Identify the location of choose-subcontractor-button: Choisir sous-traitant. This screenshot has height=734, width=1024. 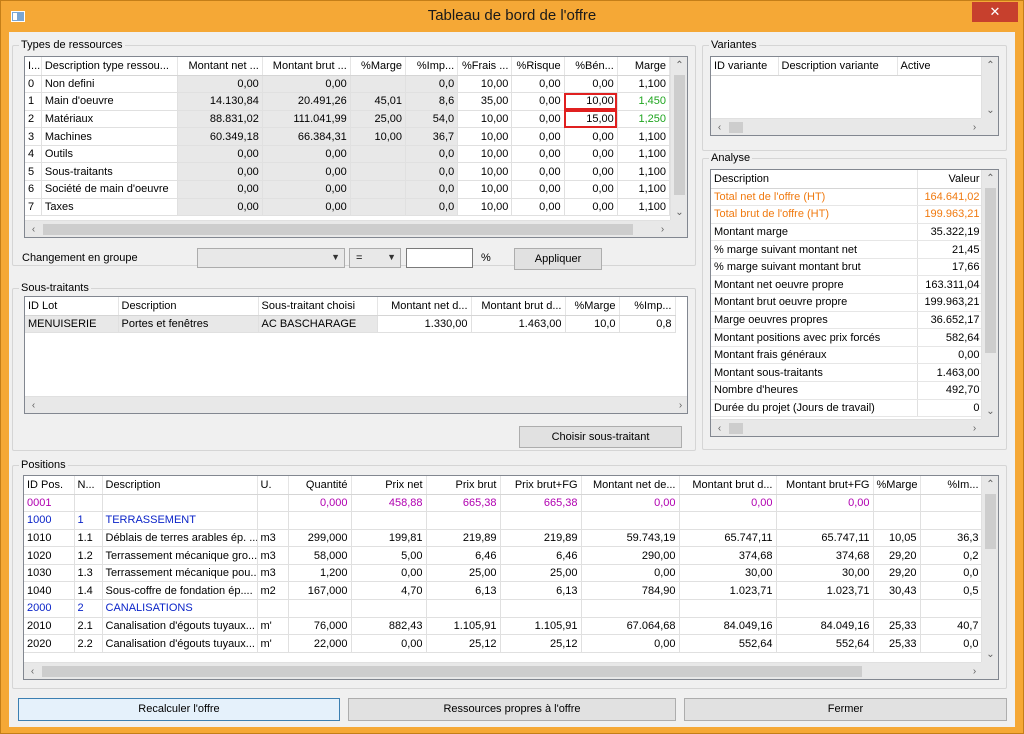
(600, 437).